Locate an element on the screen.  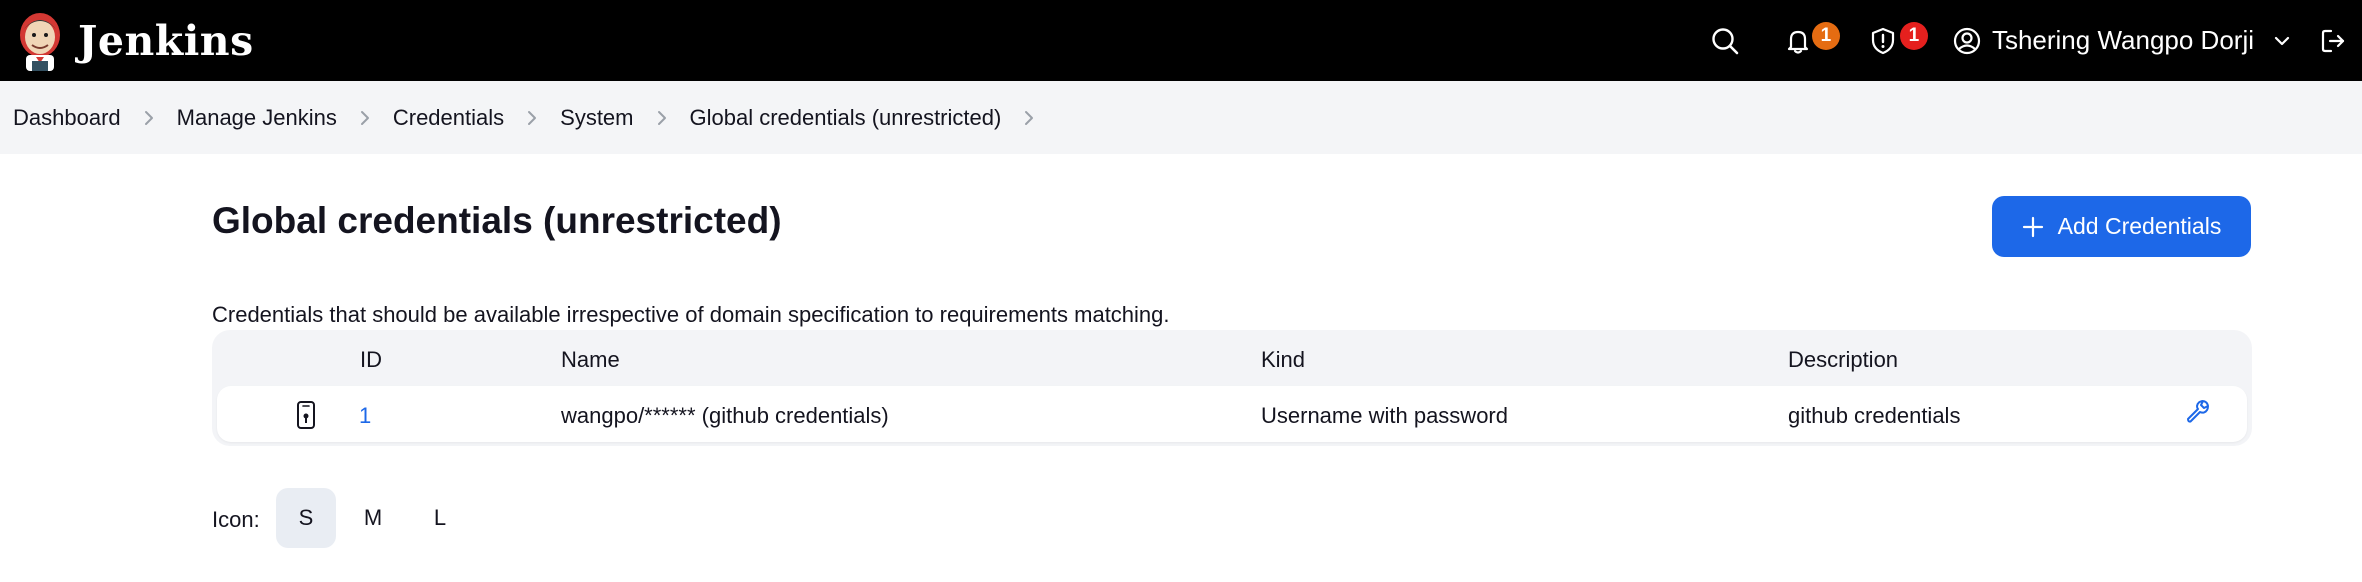
breadcrumb-dashboard: Dashboard is located at coordinates (67, 118).